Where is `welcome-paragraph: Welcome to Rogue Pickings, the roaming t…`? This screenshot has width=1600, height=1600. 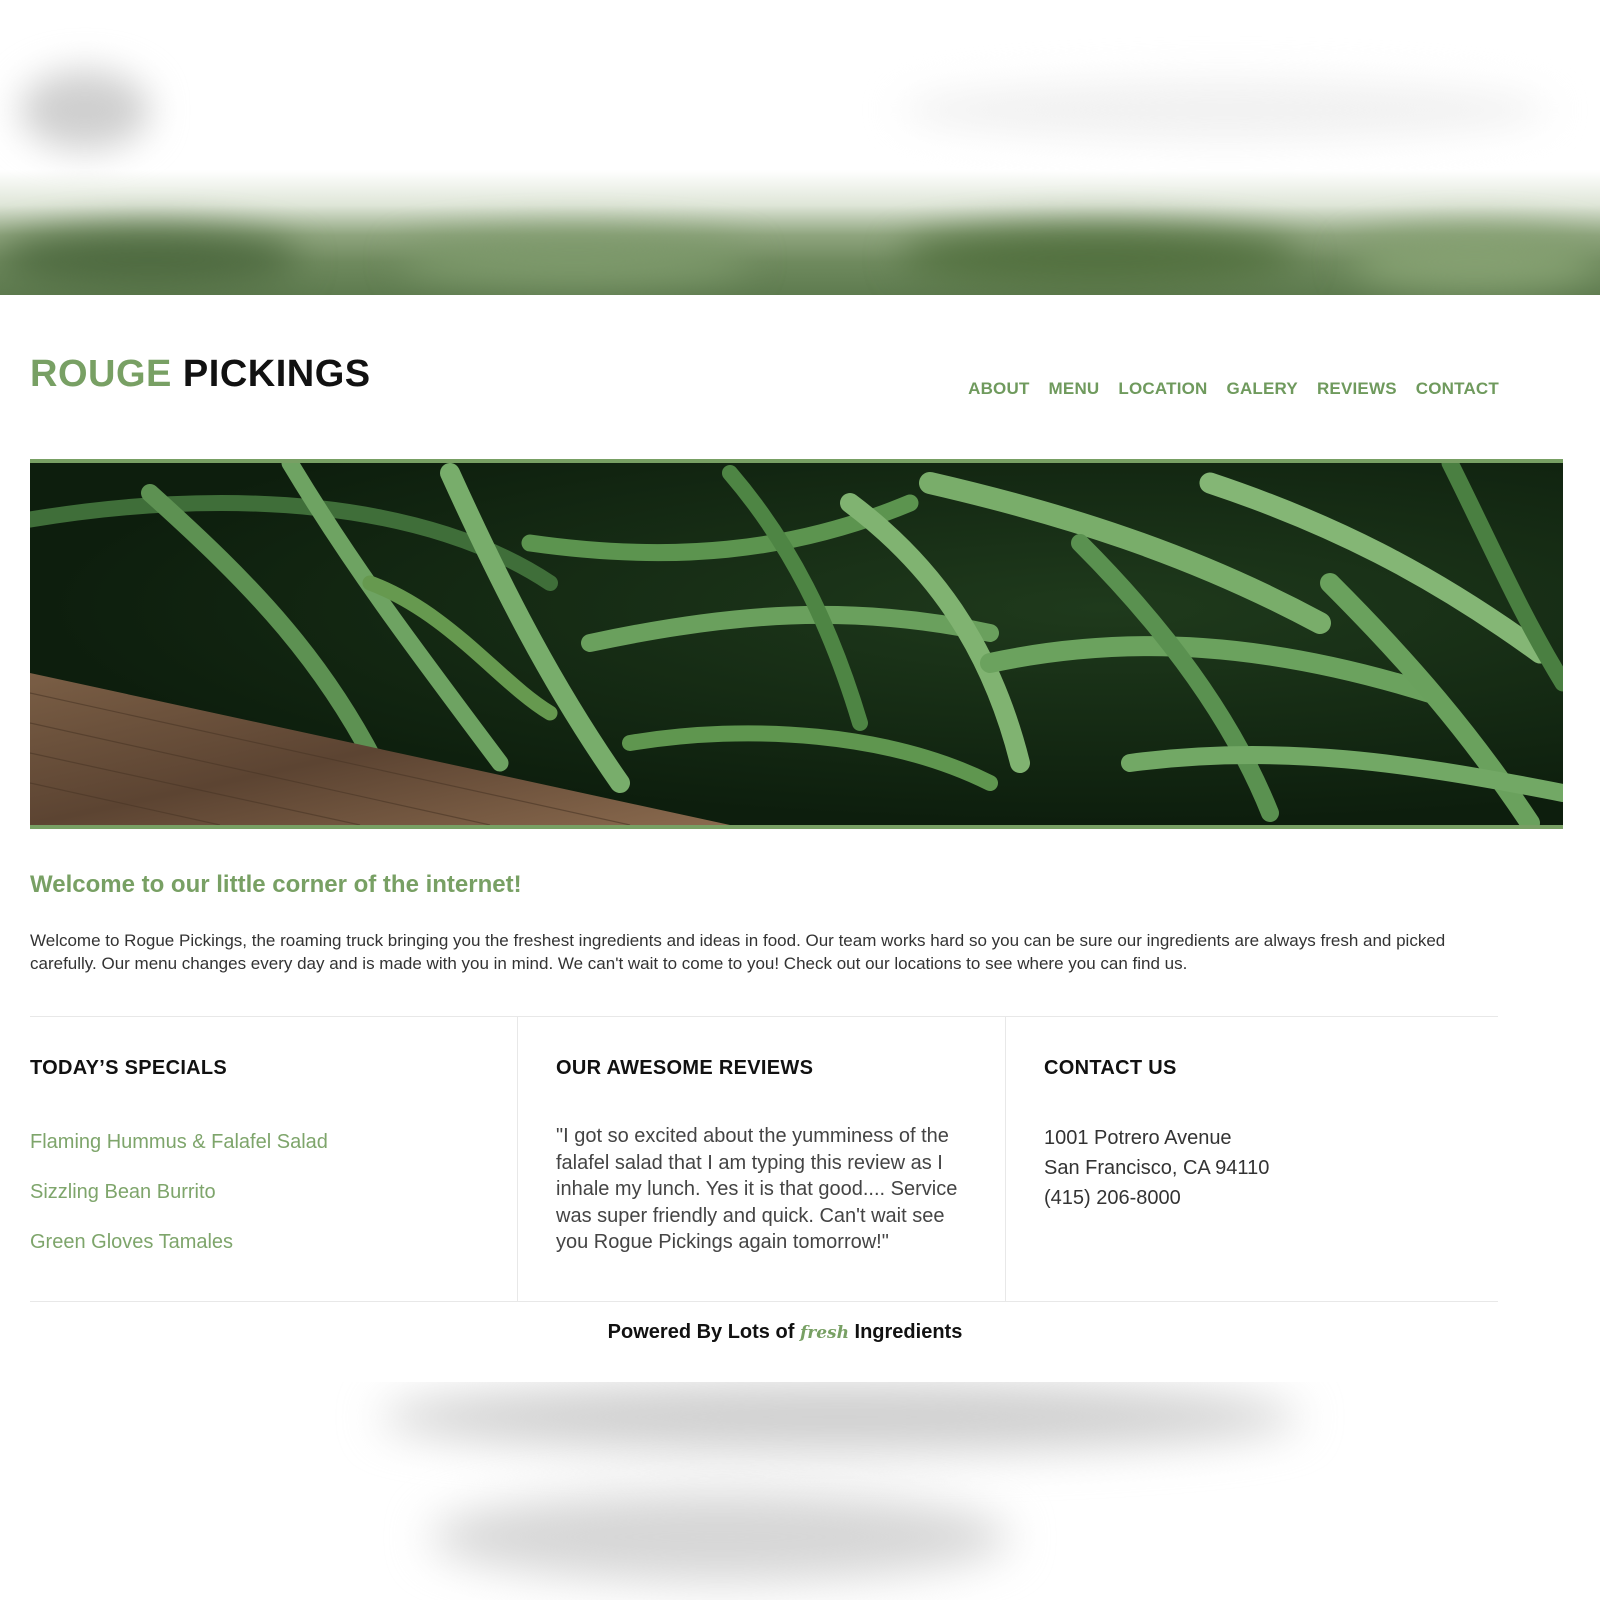
welcome-paragraph: Welcome to Rogue Pickings, the roaming t… is located at coordinates (738, 952).